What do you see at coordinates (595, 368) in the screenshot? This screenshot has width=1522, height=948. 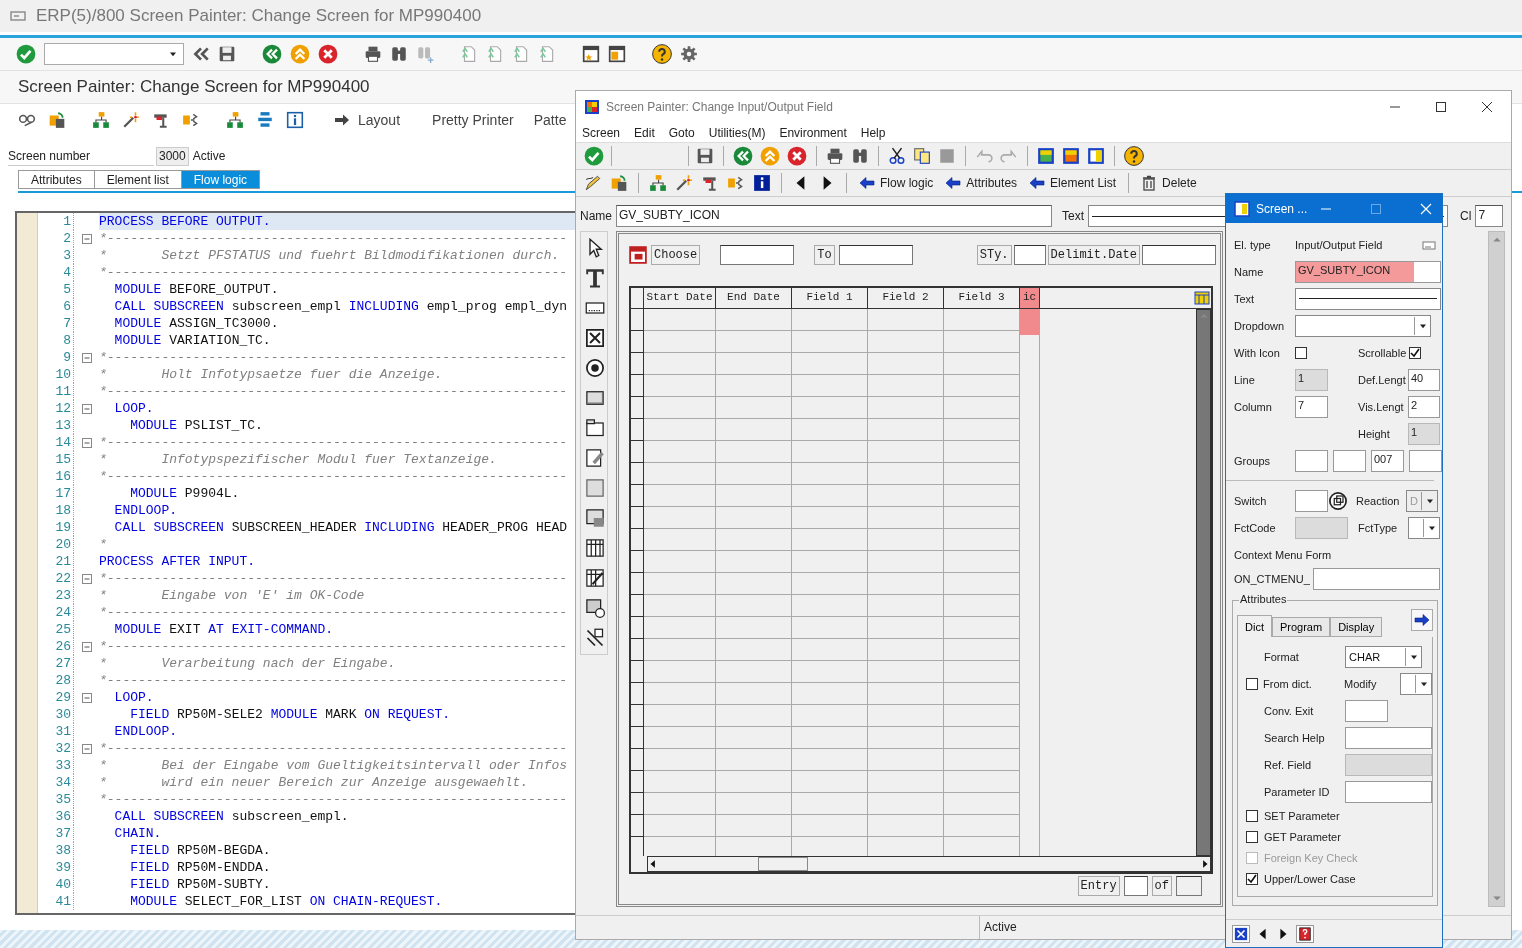 I see `radio-icon` at bounding box center [595, 368].